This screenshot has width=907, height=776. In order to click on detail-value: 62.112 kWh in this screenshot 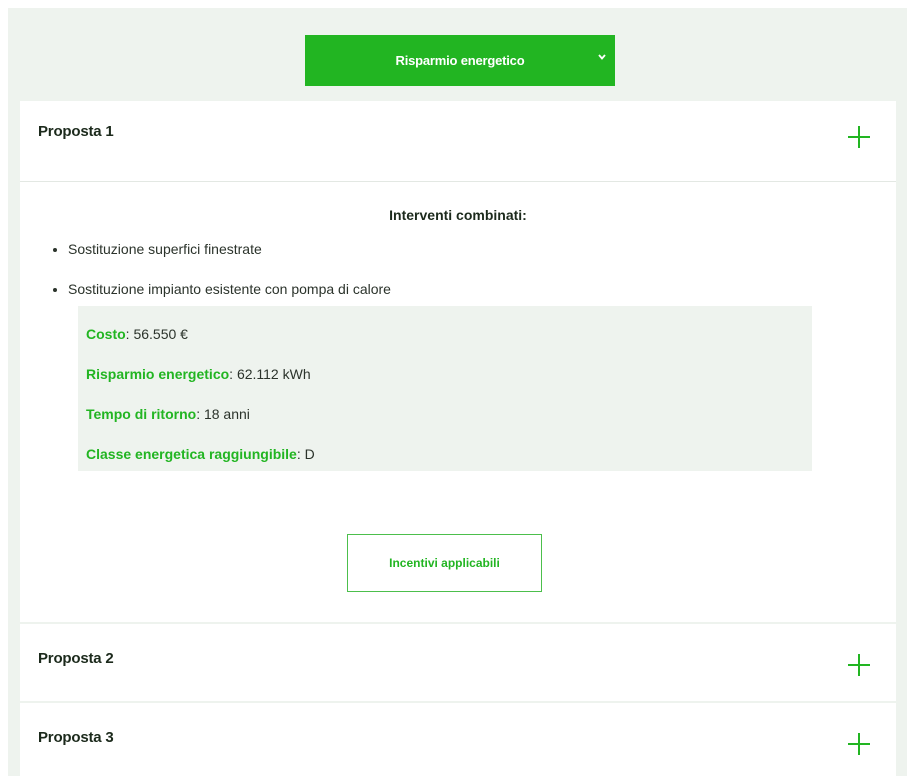, I will do `click(273, 374)`.